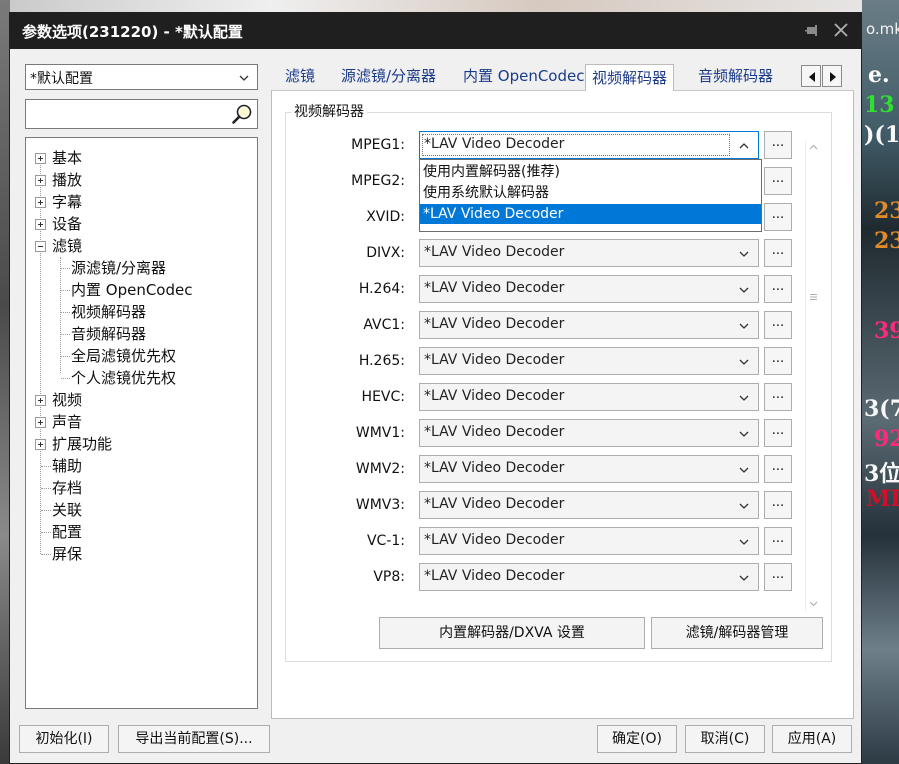 The height and width of the screenshot is (764, 899). Describe the element at coordinates (813, 603) in the screenshot. I see `scroll-down-icon` at that location.